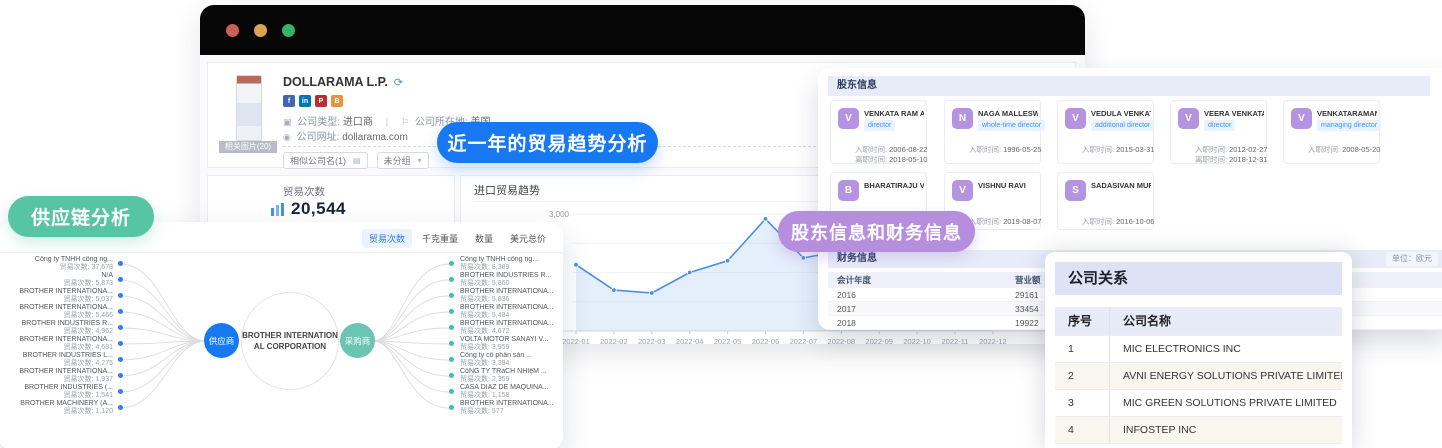 This screenshot has width=1442, height=448. What do you see at coordinates (277, 209) in the screenshot?
I see `bar-chart-icon` at bounding box center [277, 209].